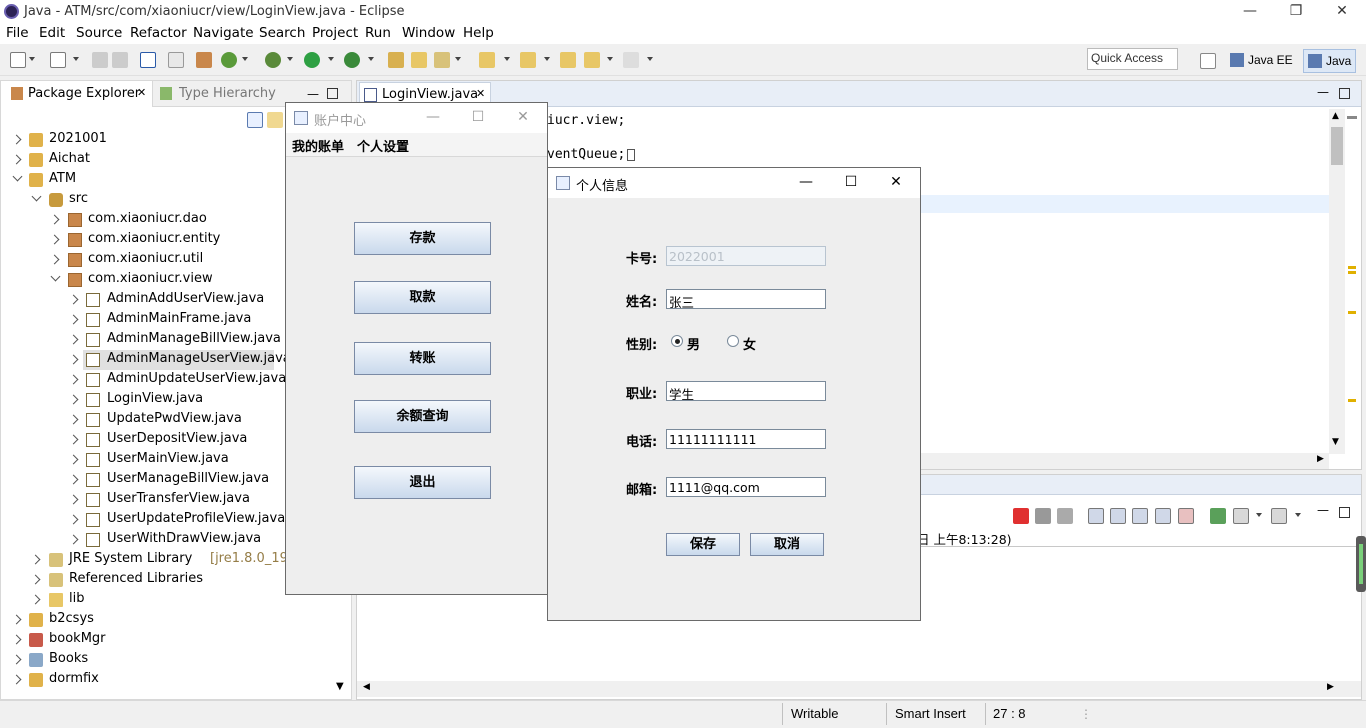 This screenshot has width=1366, height=728. What do you see at coordinates (1261, 61) in the screenshot?
I see `perspective-javaee: Java EE` at bounding box center [1261, 61].